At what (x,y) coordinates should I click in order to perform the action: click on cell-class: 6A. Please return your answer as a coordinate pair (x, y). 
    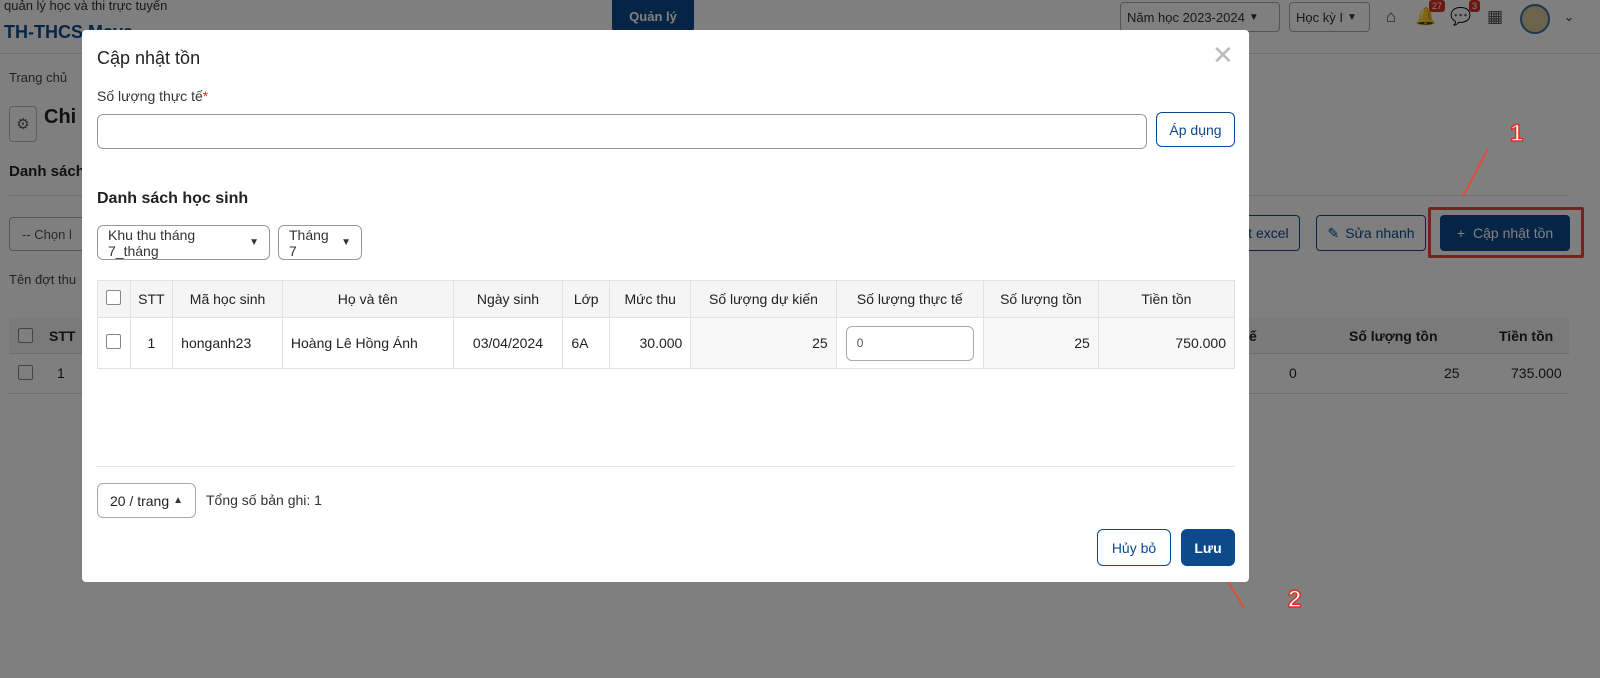
    Looking at the image, I should click on (586, 343).